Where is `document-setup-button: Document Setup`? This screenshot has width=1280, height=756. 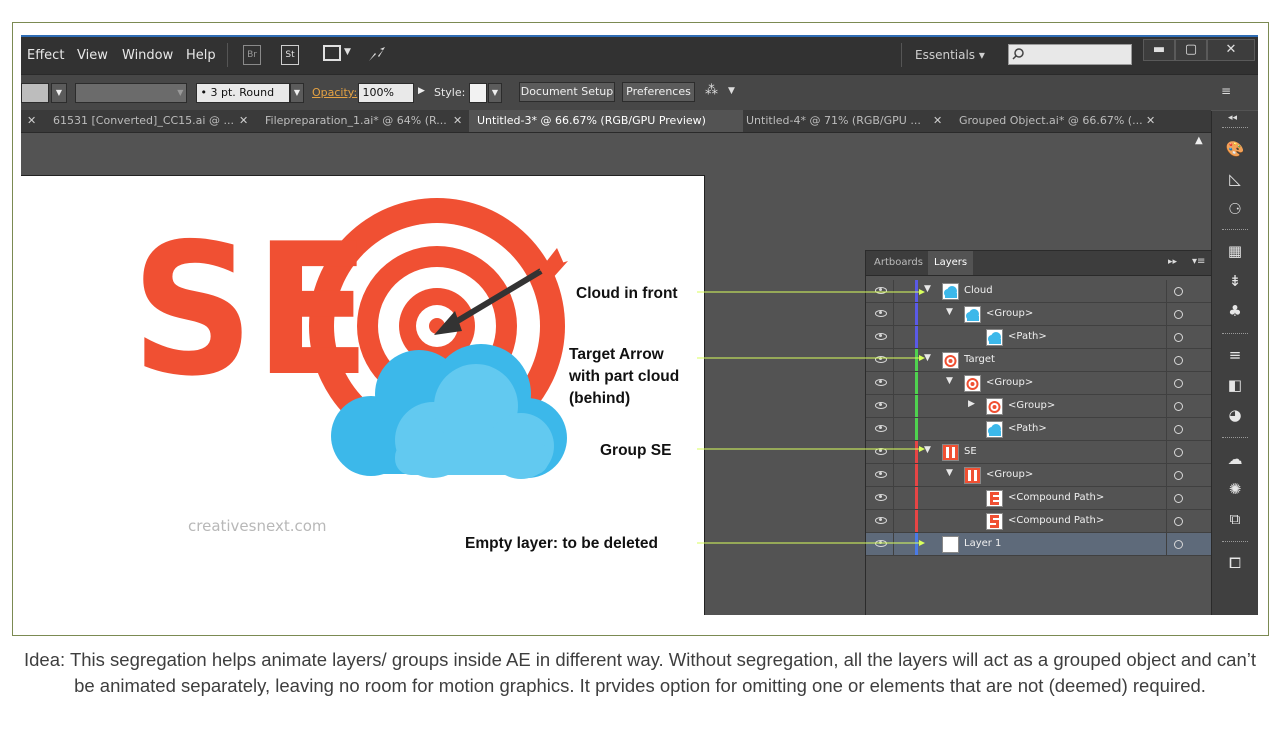 document-setup-button: Document Setup is located at coordinates (567, 92).